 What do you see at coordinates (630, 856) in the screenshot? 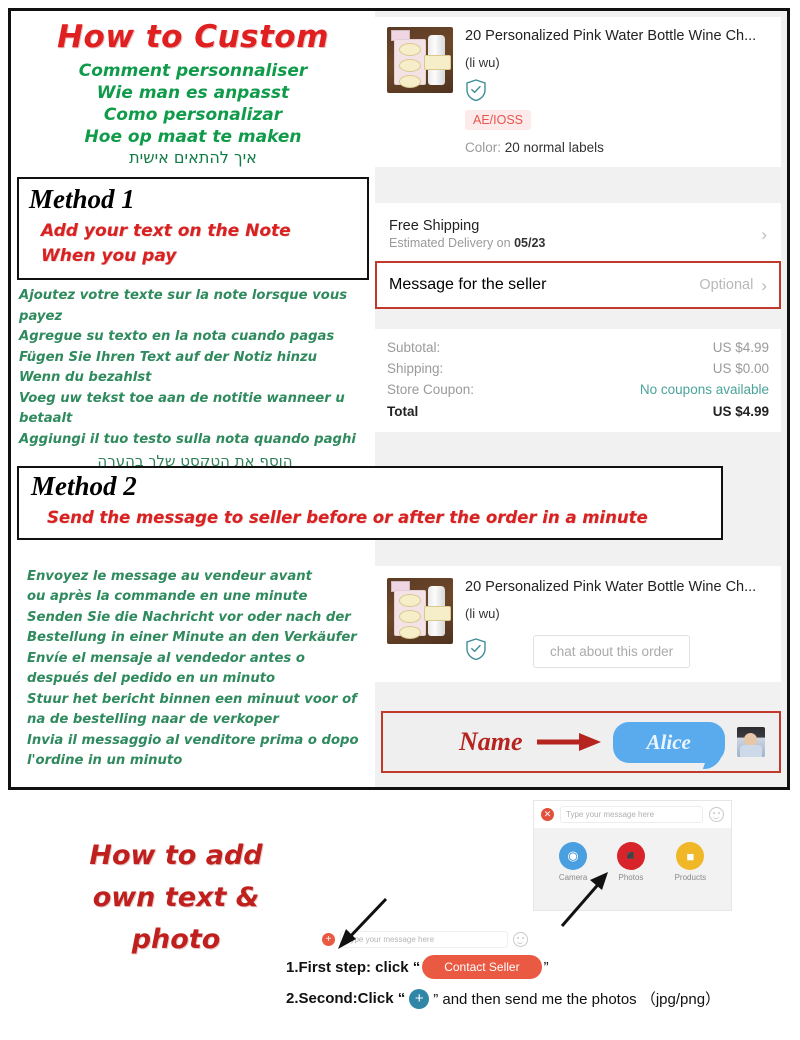
I see `photos-icon: ◾` at bounding box center [630, 856].